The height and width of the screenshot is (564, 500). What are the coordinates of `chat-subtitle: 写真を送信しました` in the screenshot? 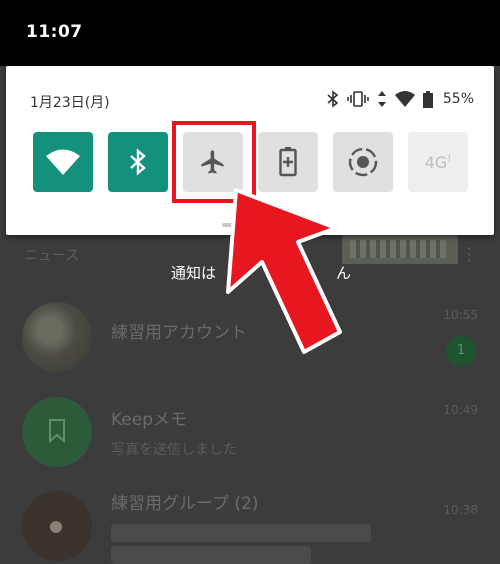 It's located at (174, 450).